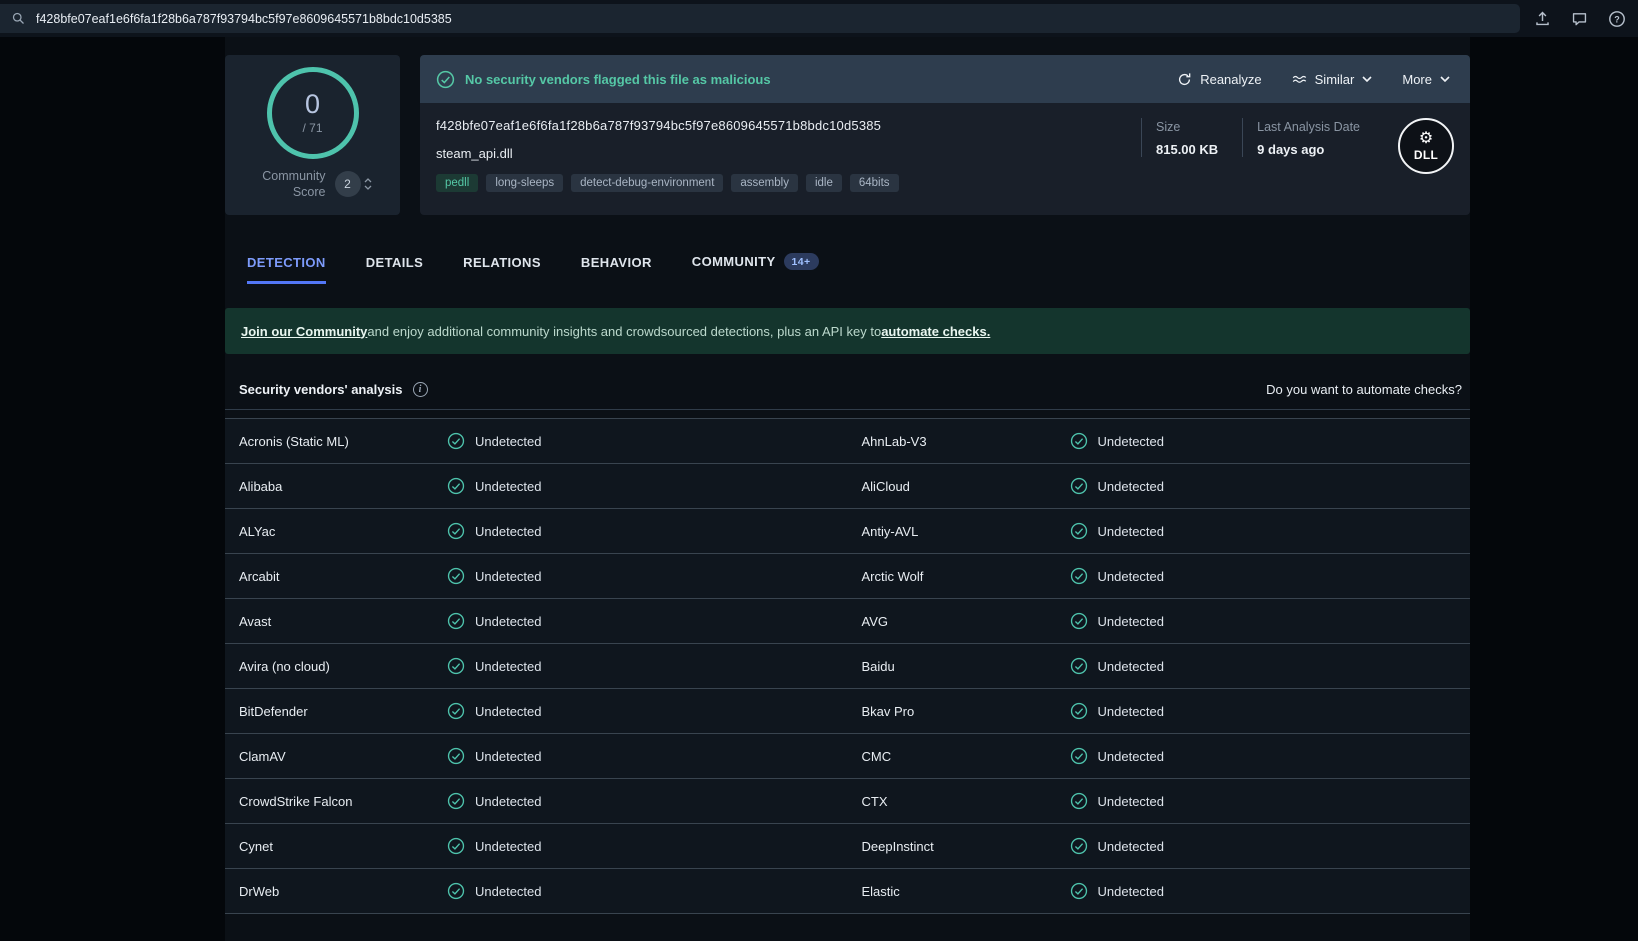 The height and width of the screenshot is (941, 1638). I want to click on tab-community: COMMUNITY 14+, so click(755, 264).